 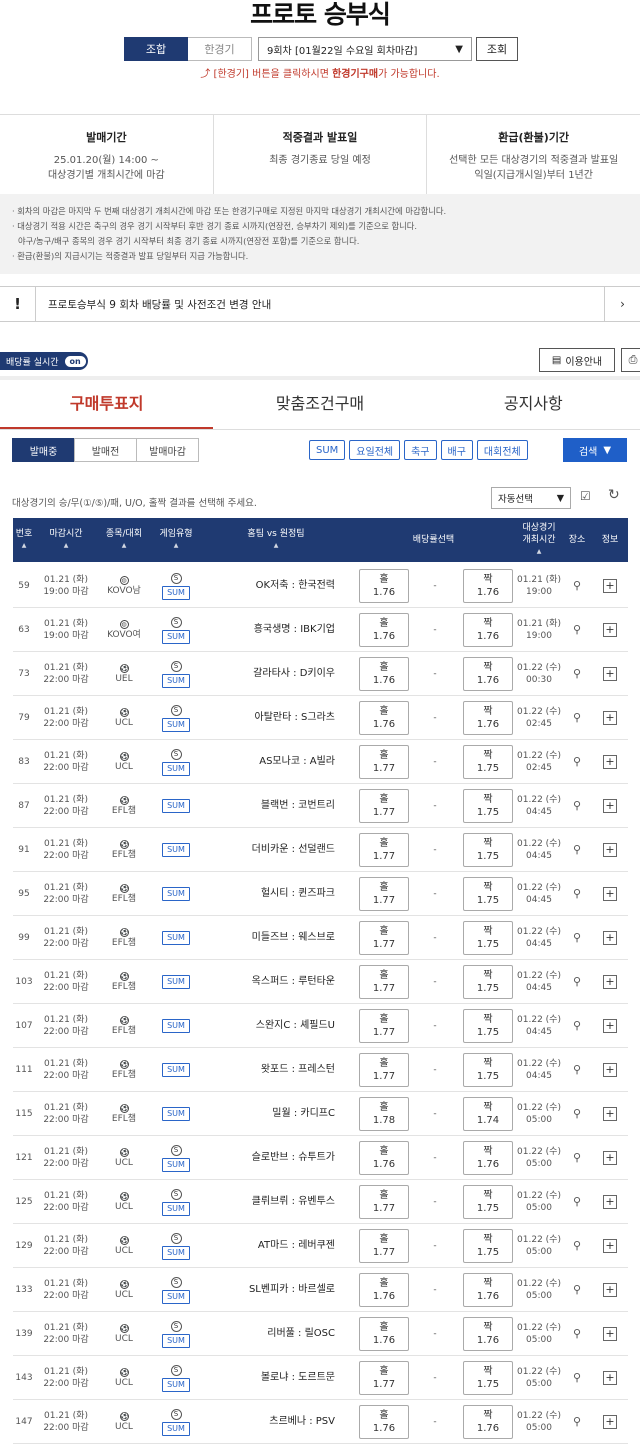 I want to click on seg-closed: 발매마감, so click(x=167, y=450).